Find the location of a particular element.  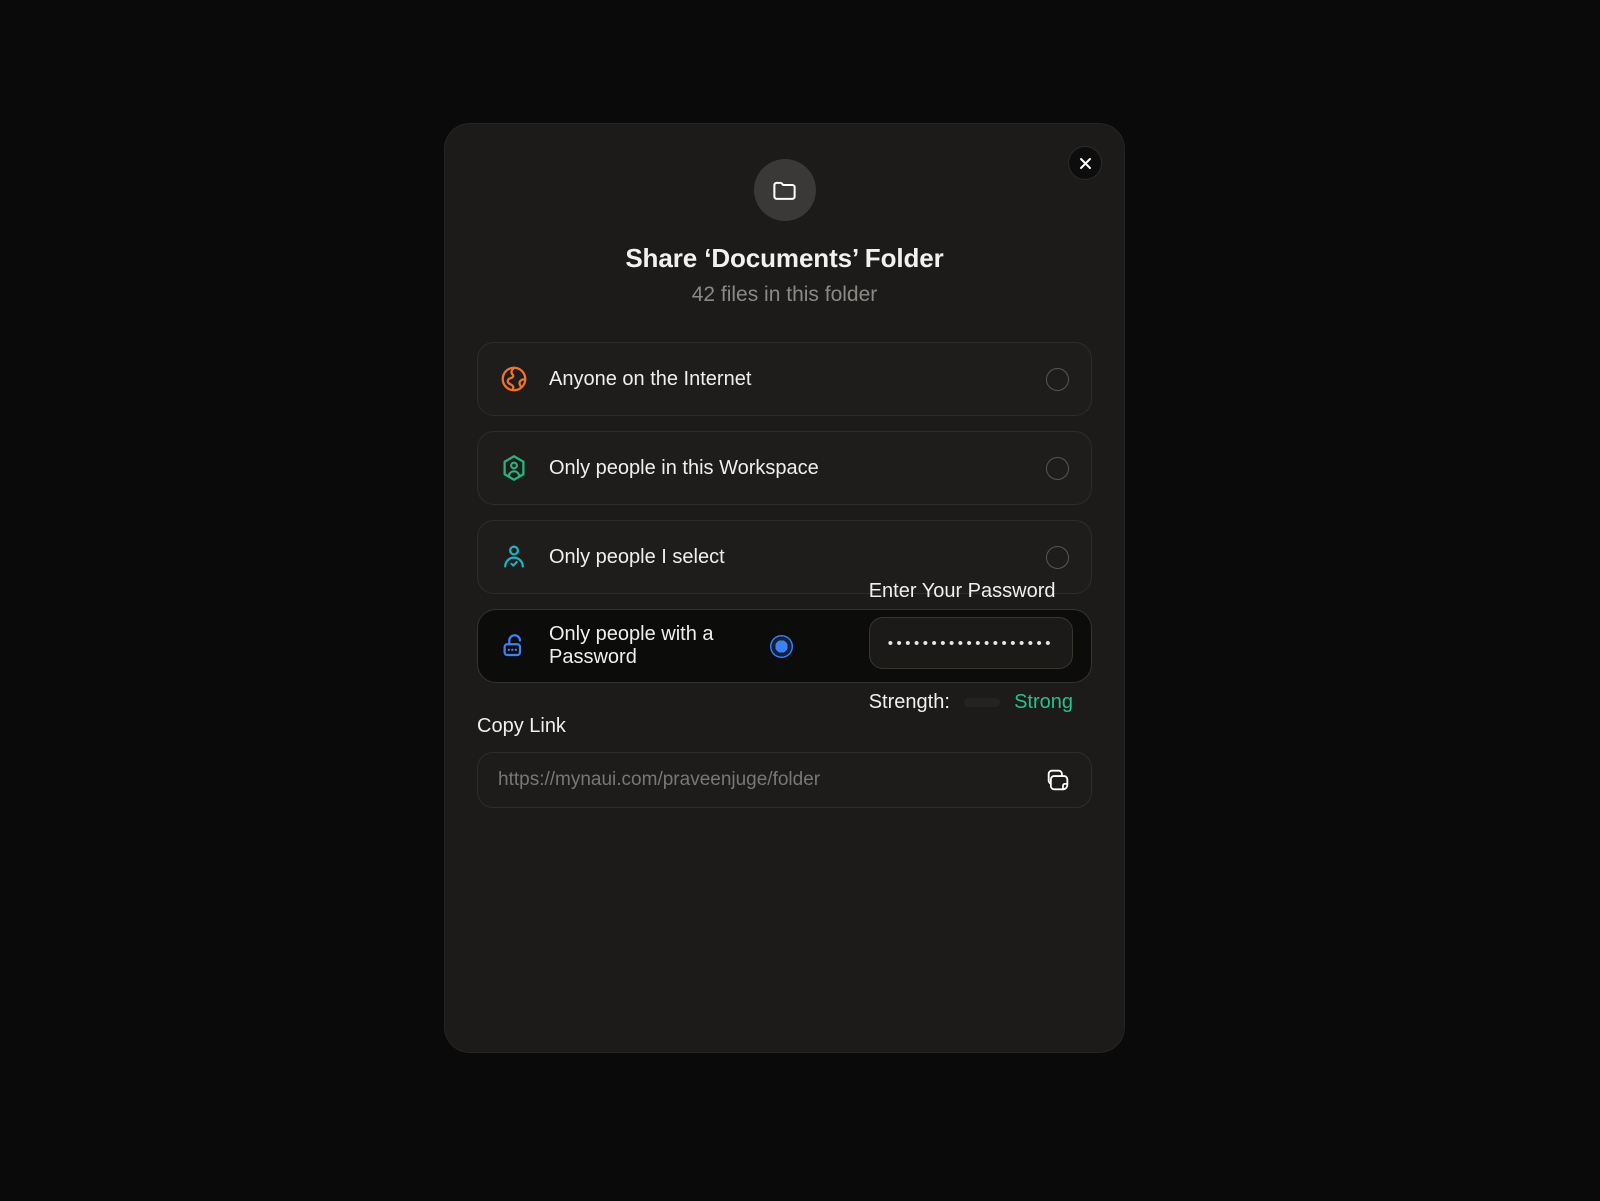

copy-button is located at coordinates (1058, 780).